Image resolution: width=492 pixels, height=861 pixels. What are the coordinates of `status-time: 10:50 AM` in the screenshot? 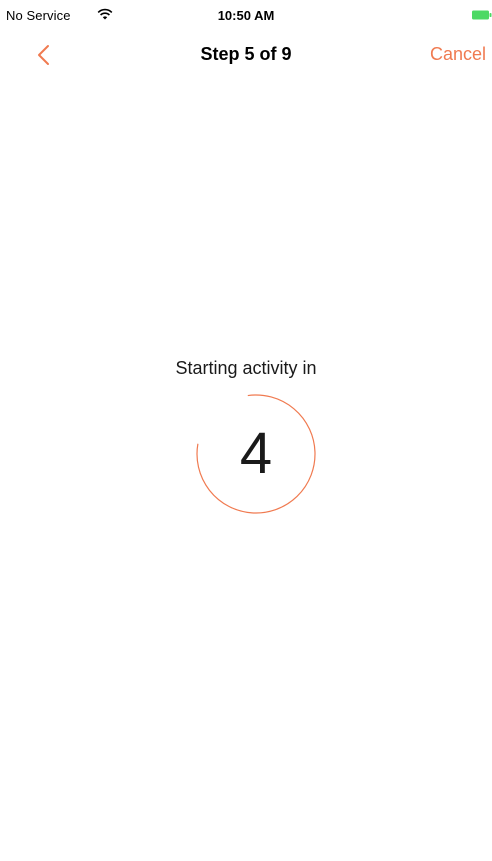 It's located at (246, 15).